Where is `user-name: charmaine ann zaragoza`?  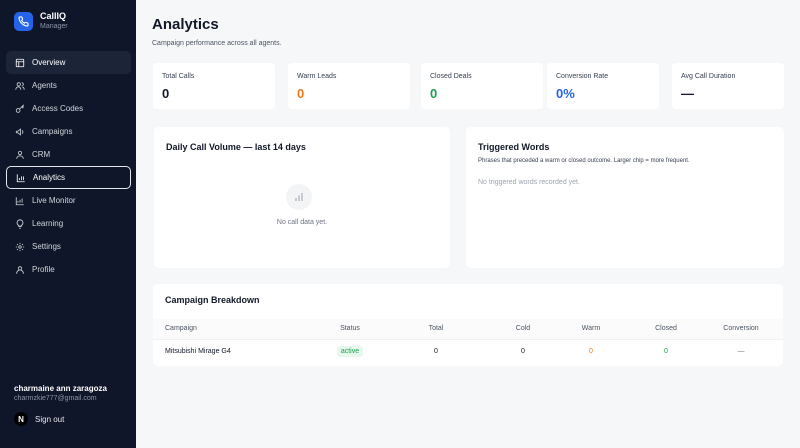 user-name: charmaine ann zaragoza is located at coordinates (60, 388).